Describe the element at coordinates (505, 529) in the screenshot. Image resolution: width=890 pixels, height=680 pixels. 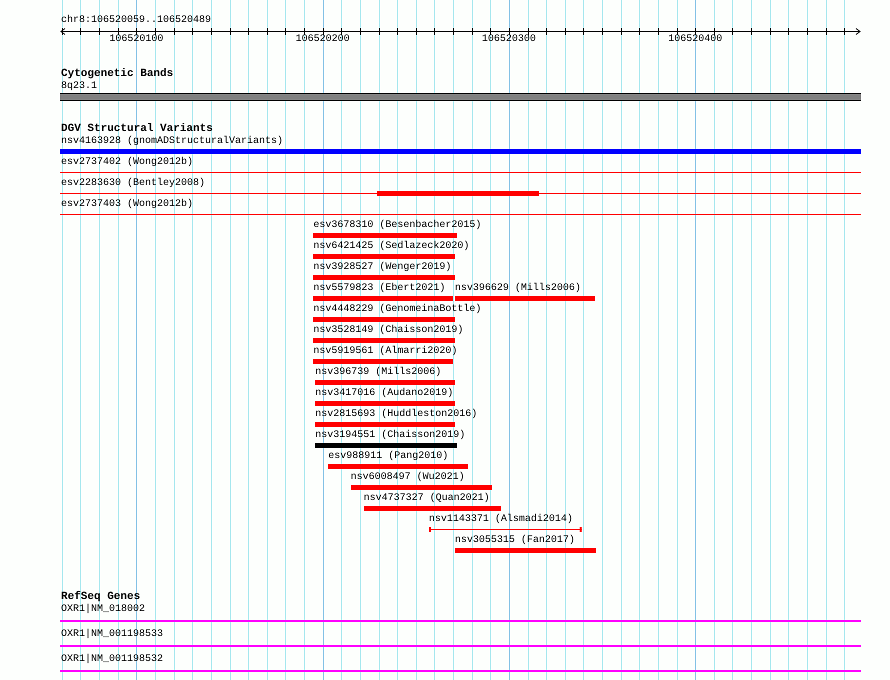
I see `variant-bar` at that location.